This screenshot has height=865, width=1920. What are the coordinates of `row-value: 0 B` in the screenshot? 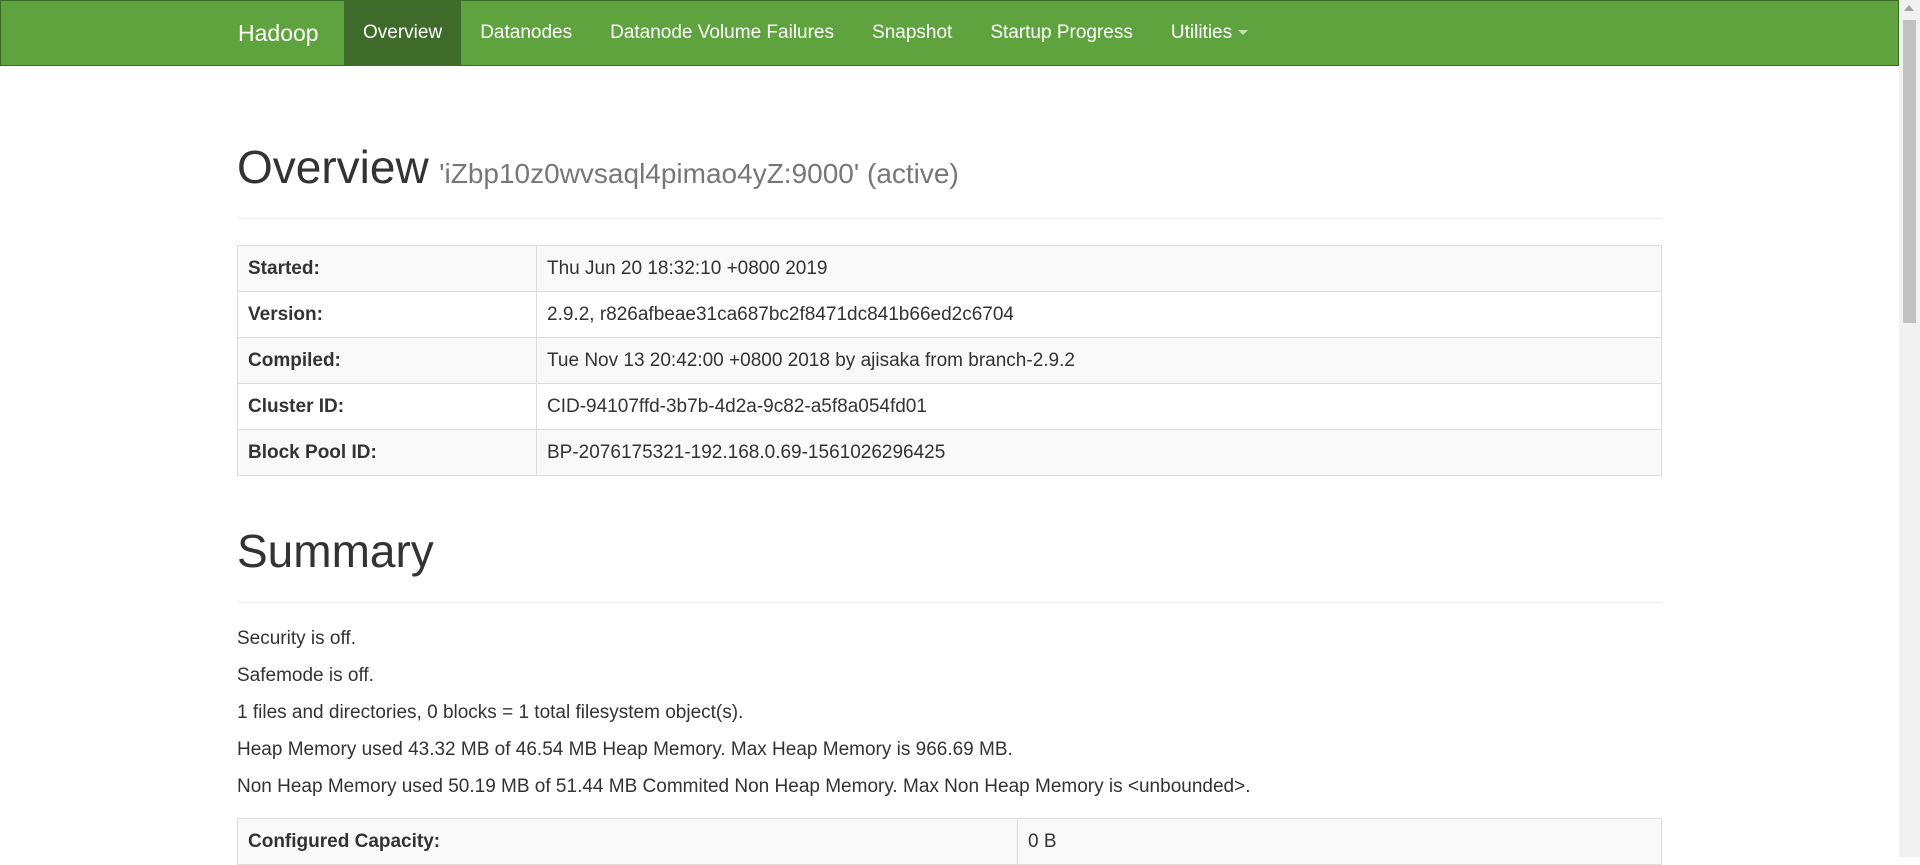 It's located at (1339, 841).